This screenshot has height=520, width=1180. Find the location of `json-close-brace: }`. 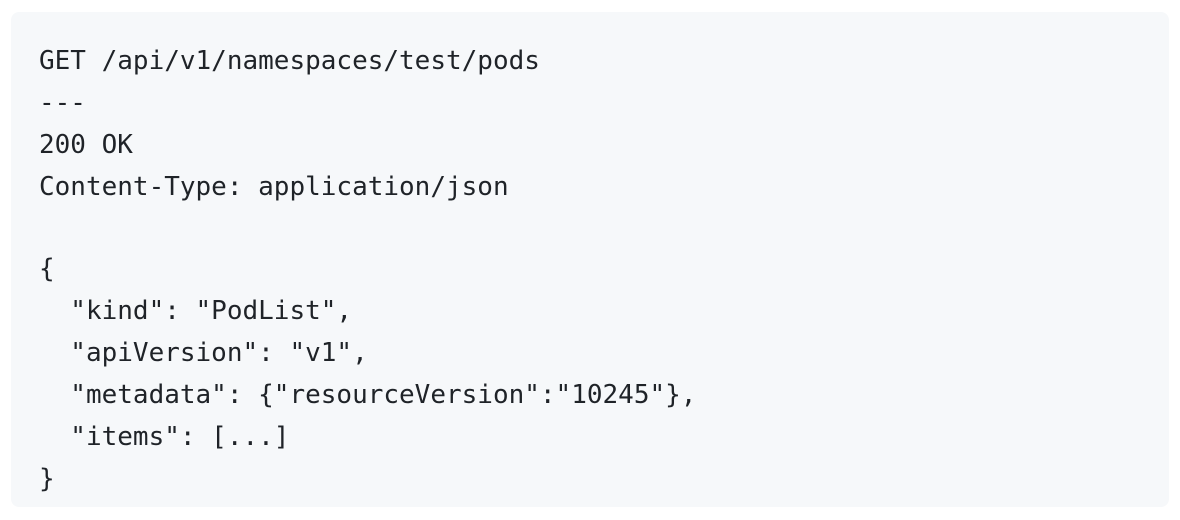

json-close-brace: } is located at coordinates (47, 479).